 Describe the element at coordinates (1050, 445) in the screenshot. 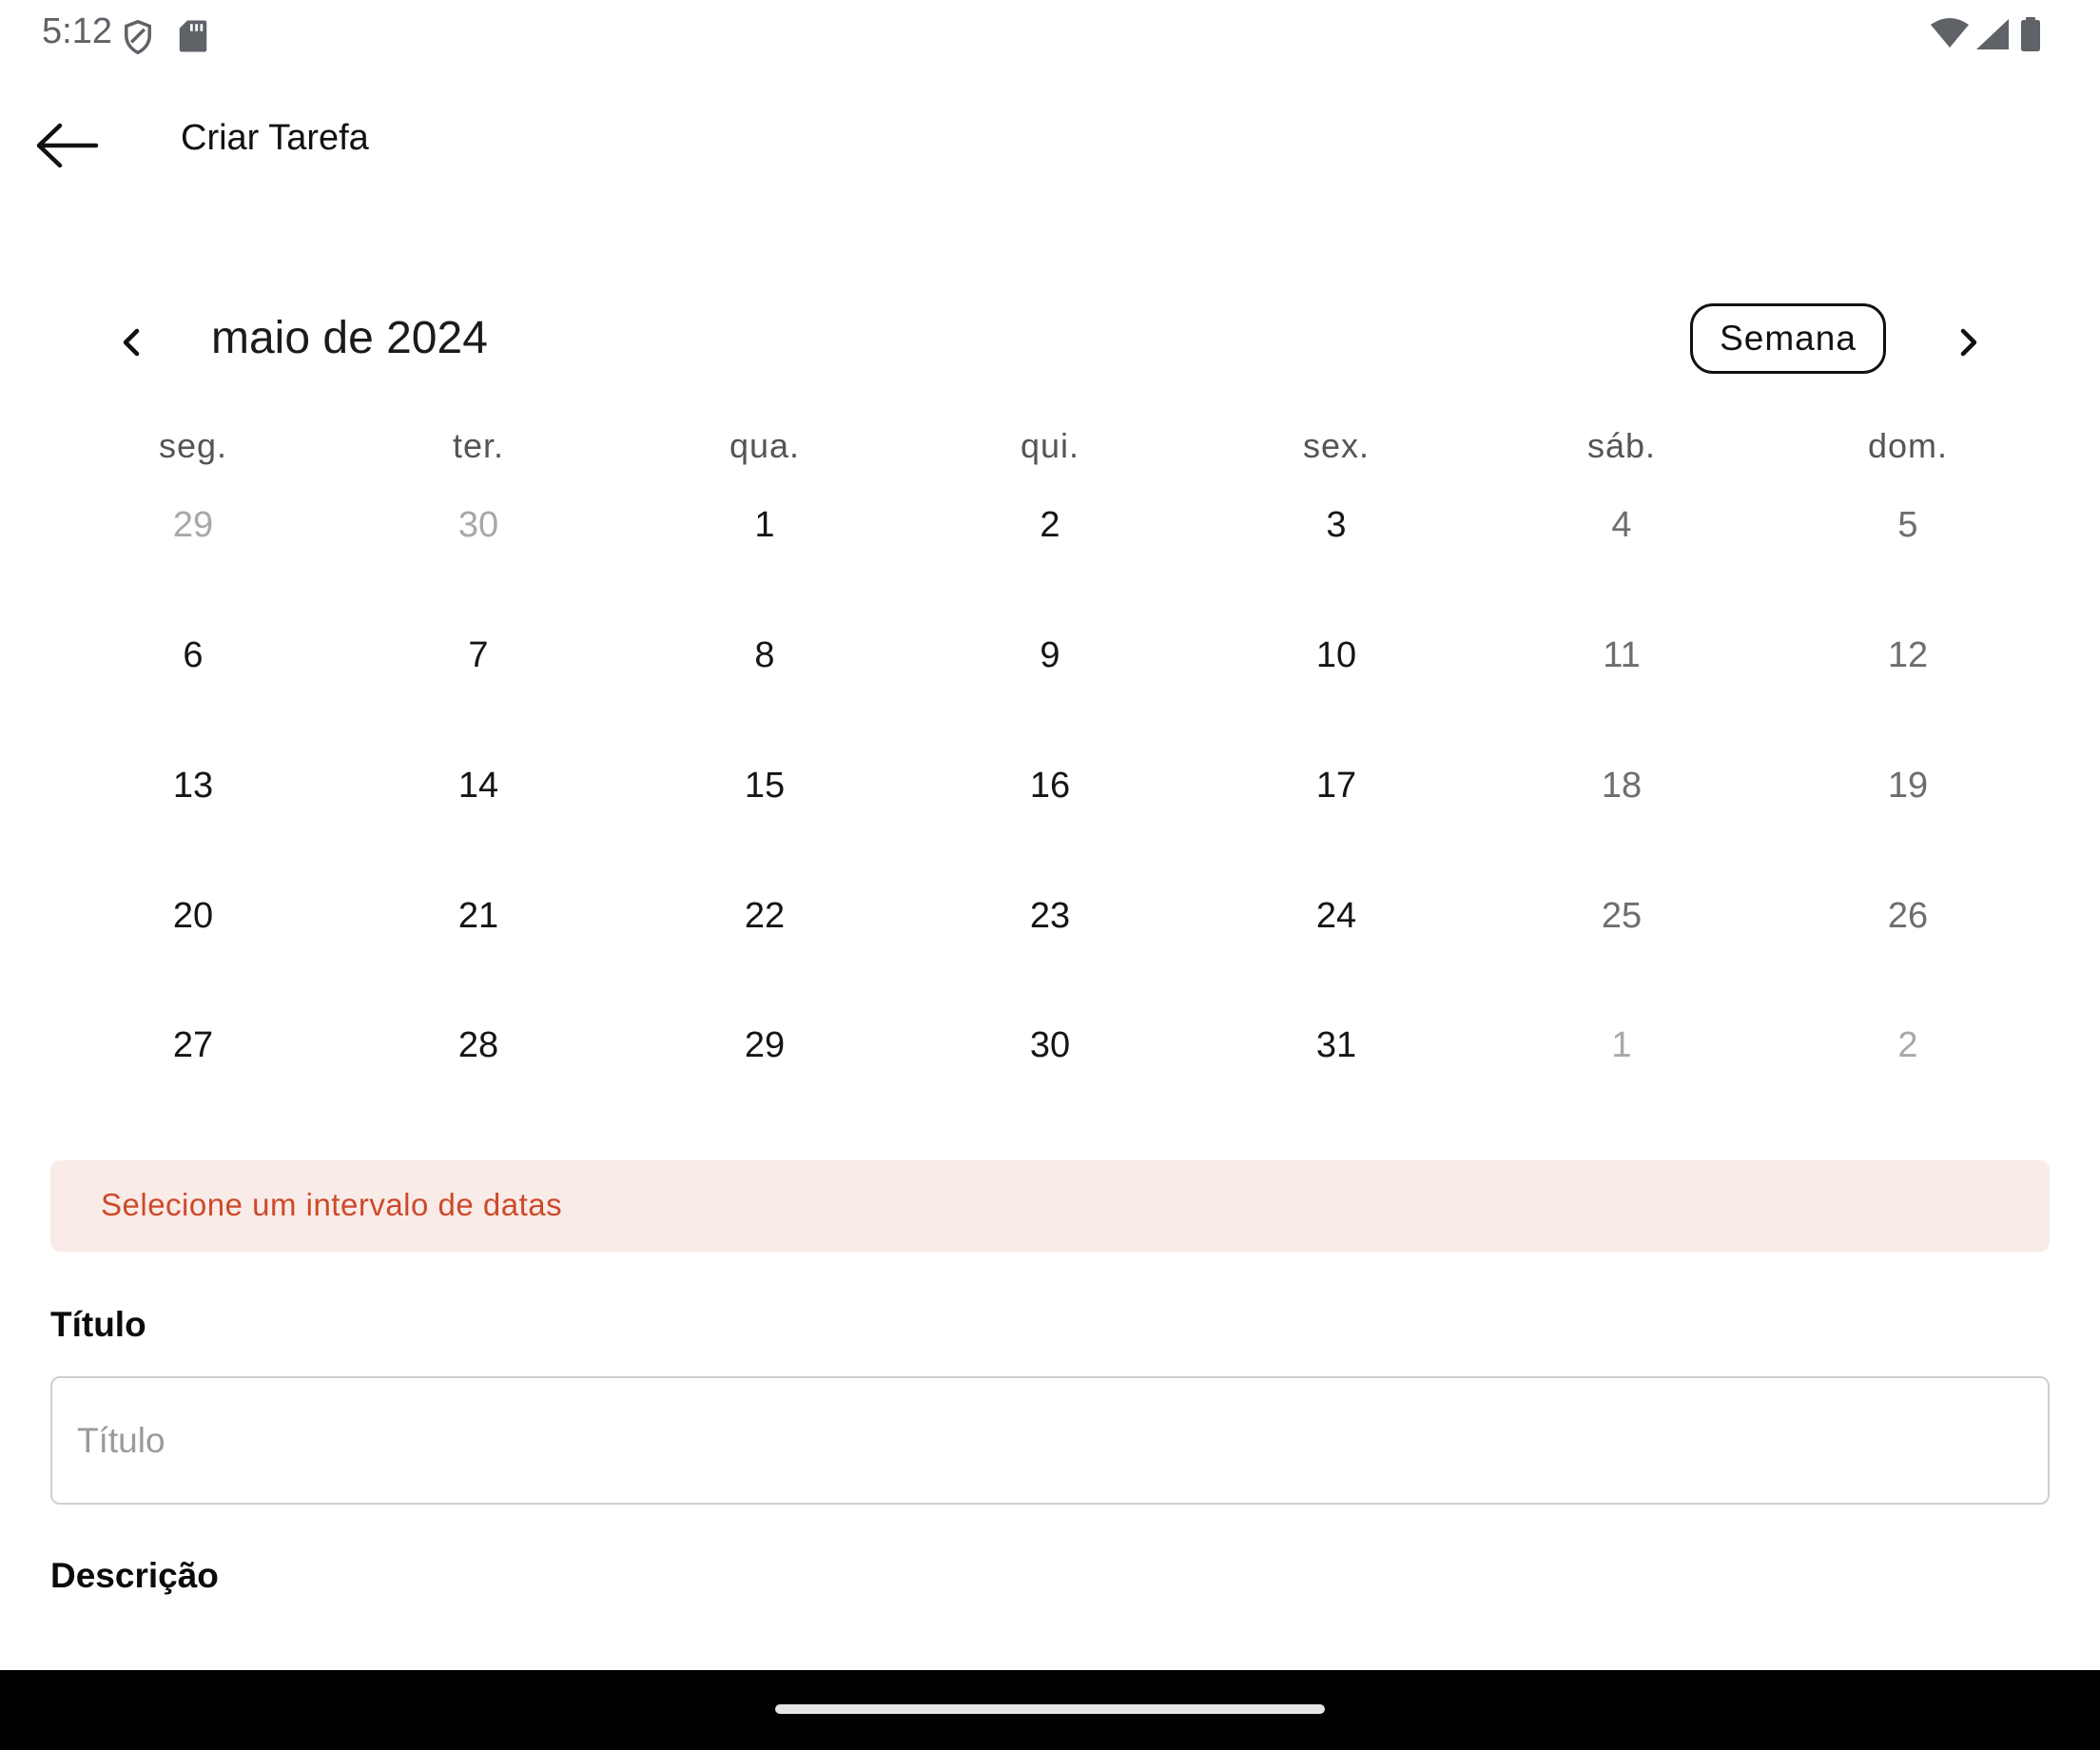

I see `weekday-thursday: qui.` at that location.